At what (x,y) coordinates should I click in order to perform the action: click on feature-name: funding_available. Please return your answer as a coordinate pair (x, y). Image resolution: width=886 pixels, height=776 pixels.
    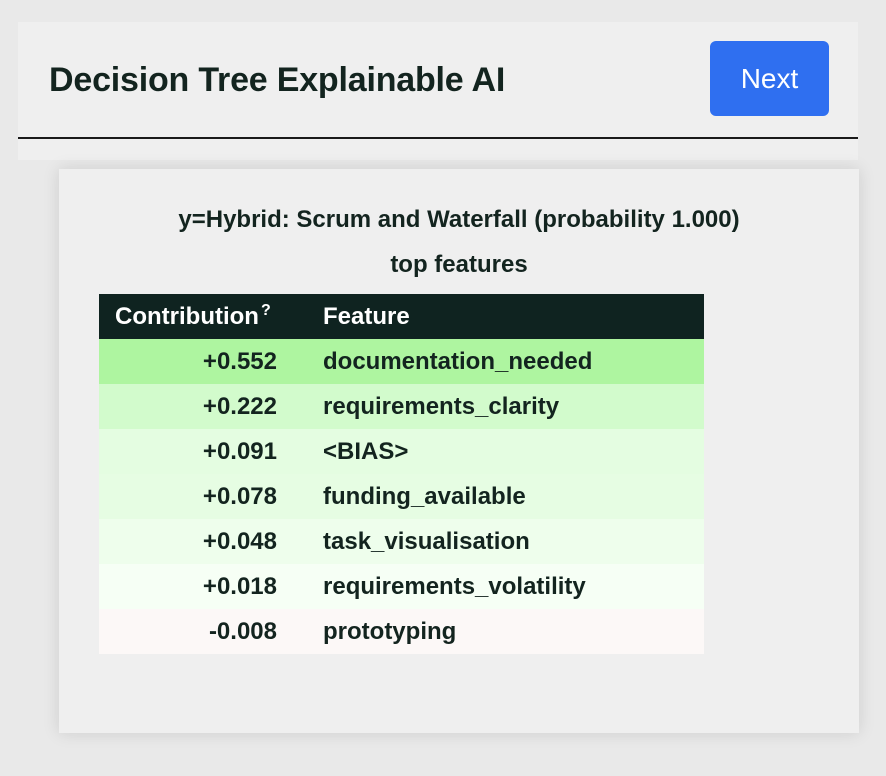
    Looking at the image, I should click on (424, 496).